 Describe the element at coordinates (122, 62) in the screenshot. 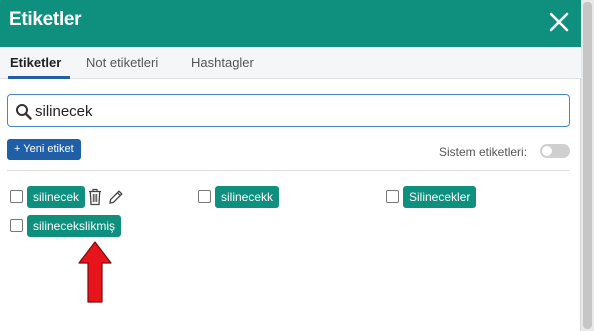

I see `tab-not-etiketleri: Not etiketleri` at that location.